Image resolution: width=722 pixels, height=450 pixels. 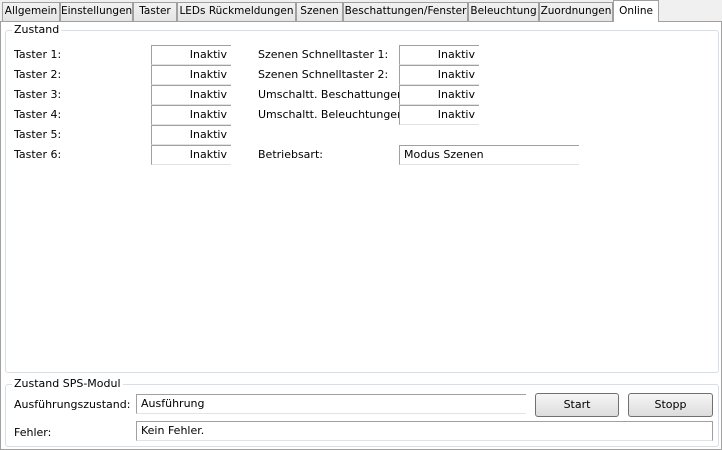 What do you see at coordinates (72, 404) in the screenshot?
I see `ausfuehrungszustand-label: Ausführungszustand:` at bounding box center [72, 404].